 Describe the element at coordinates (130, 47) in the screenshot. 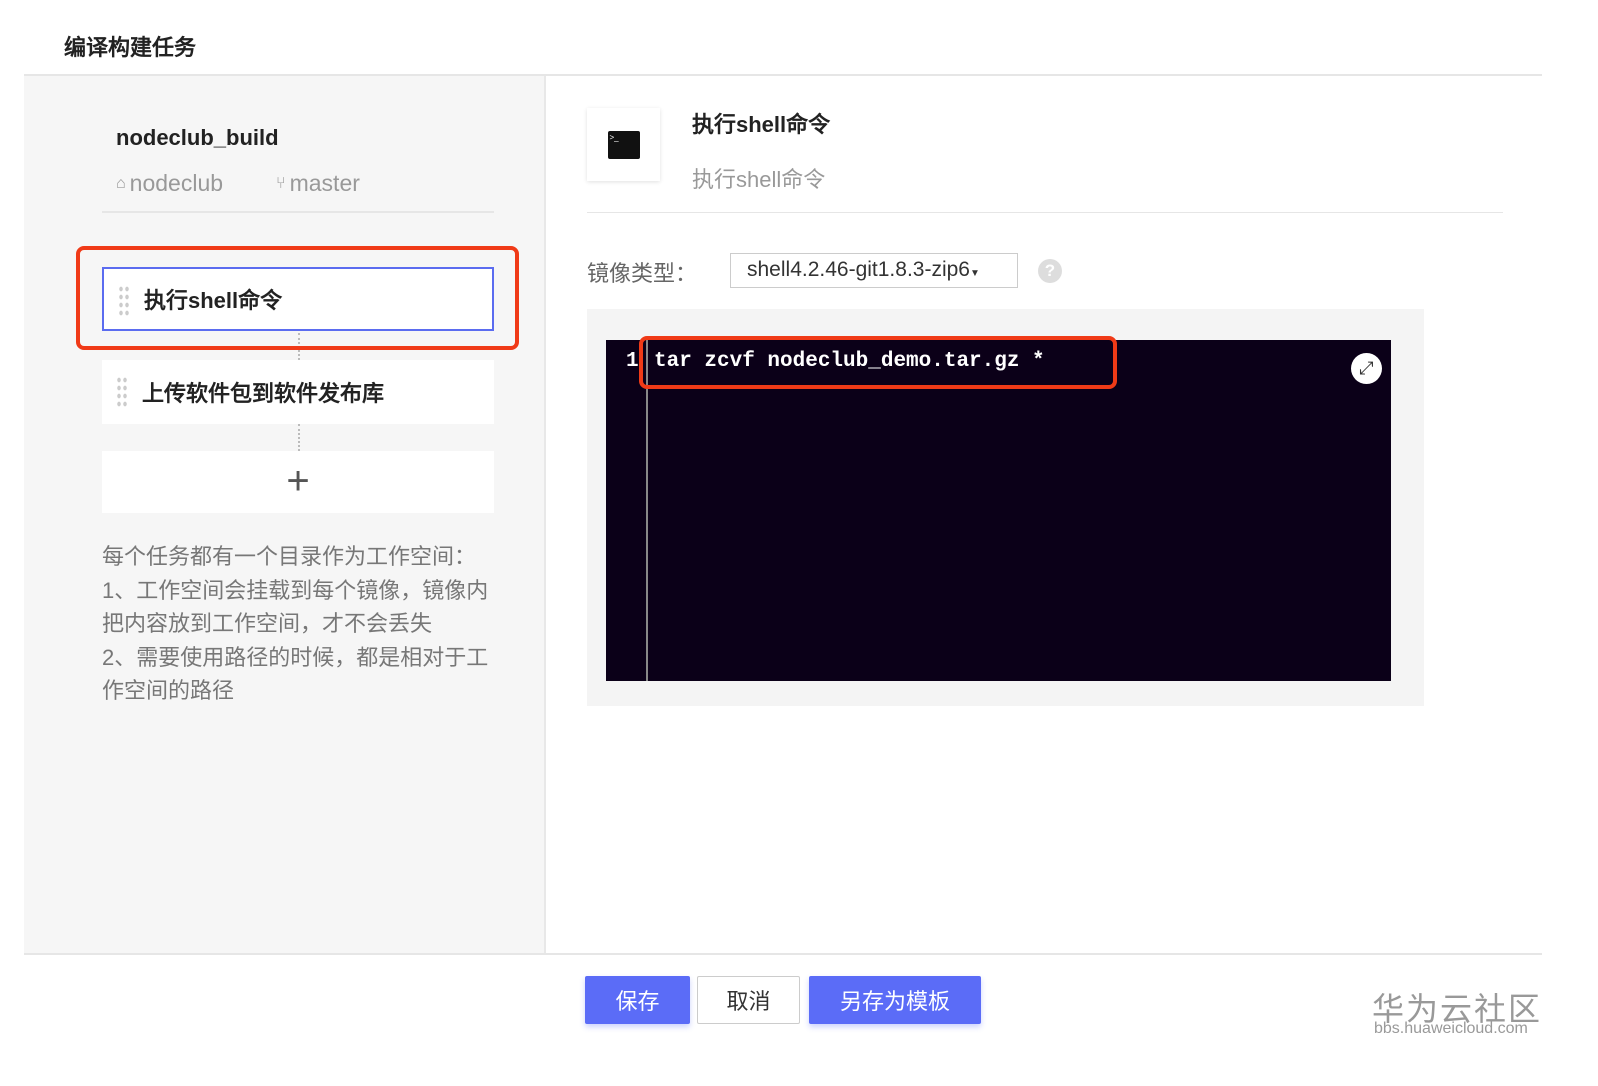

I see `page-title: 编译构建任务` at that location.